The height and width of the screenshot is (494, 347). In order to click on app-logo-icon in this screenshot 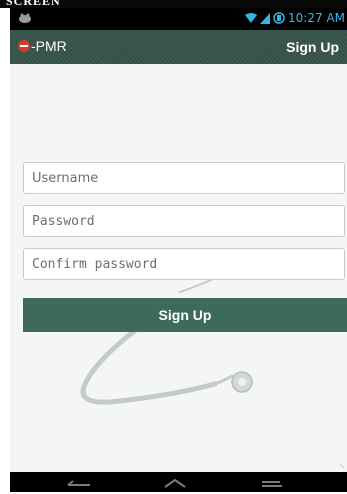, I will do `click(24, 46)`.